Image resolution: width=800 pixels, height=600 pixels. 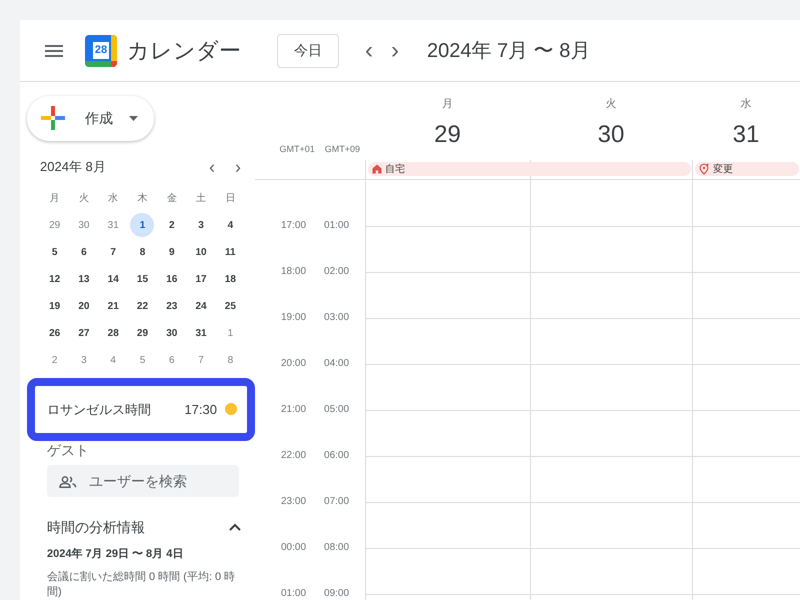 I want to click on time-label: 19:00, so click(x=293, y=318).